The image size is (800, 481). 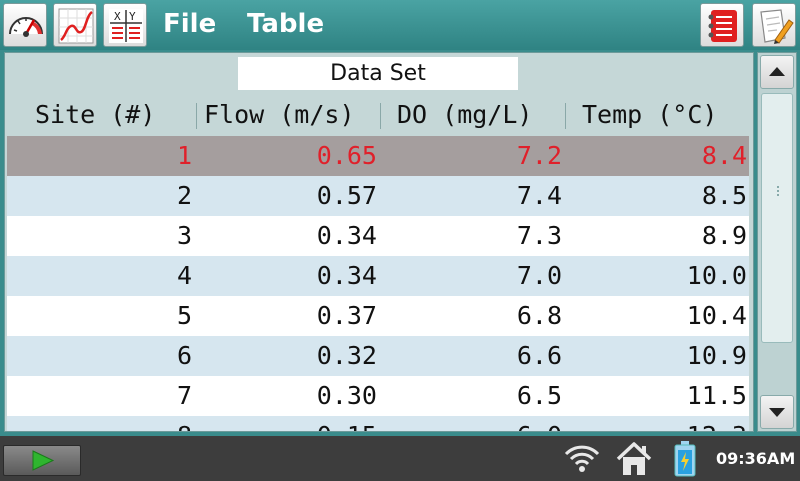 I want to click on table-row: 7 0.30 6.5 11.5, so click(x=378, y=396).